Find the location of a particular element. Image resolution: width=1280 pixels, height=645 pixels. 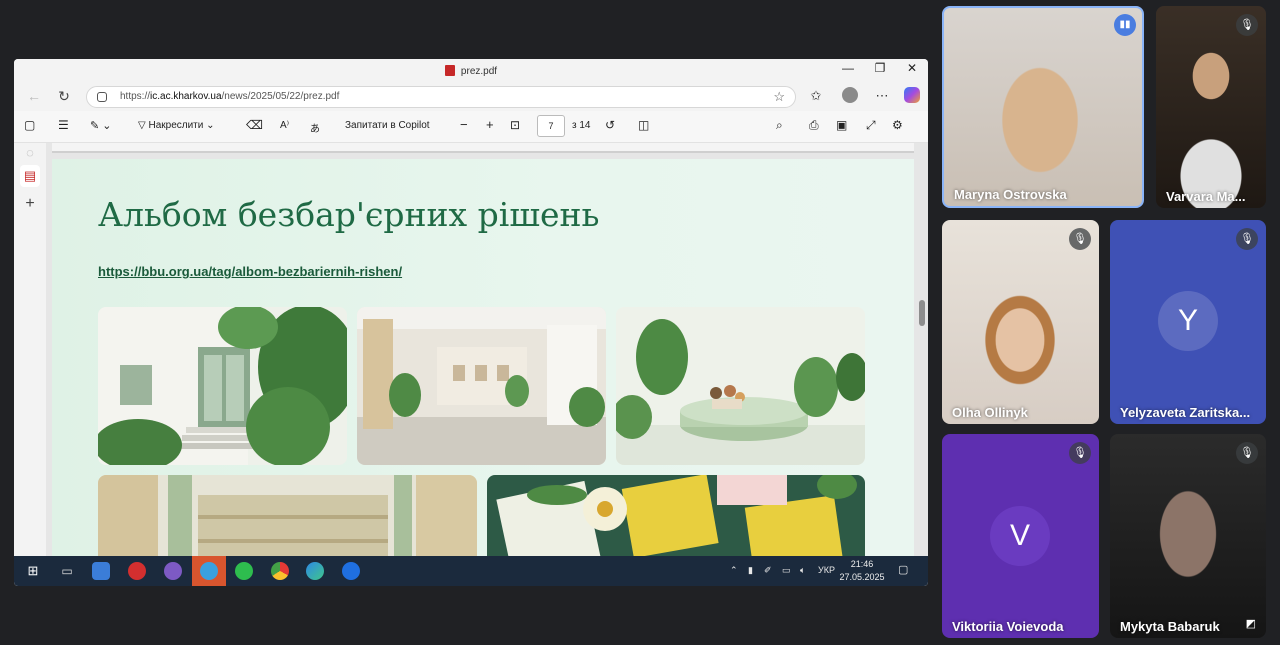

participant-name: Viktoriia Voievoda is located at coordinates (1008, 626).